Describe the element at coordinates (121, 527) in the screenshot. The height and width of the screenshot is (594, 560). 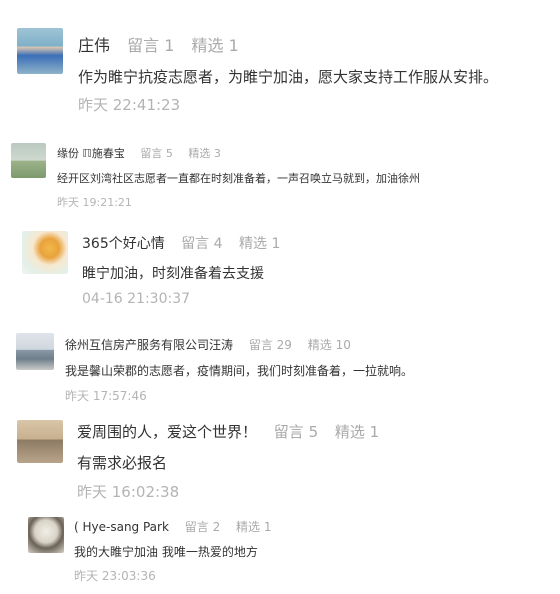
I see `commenter-name: ( Hye-sang Park` at that location.